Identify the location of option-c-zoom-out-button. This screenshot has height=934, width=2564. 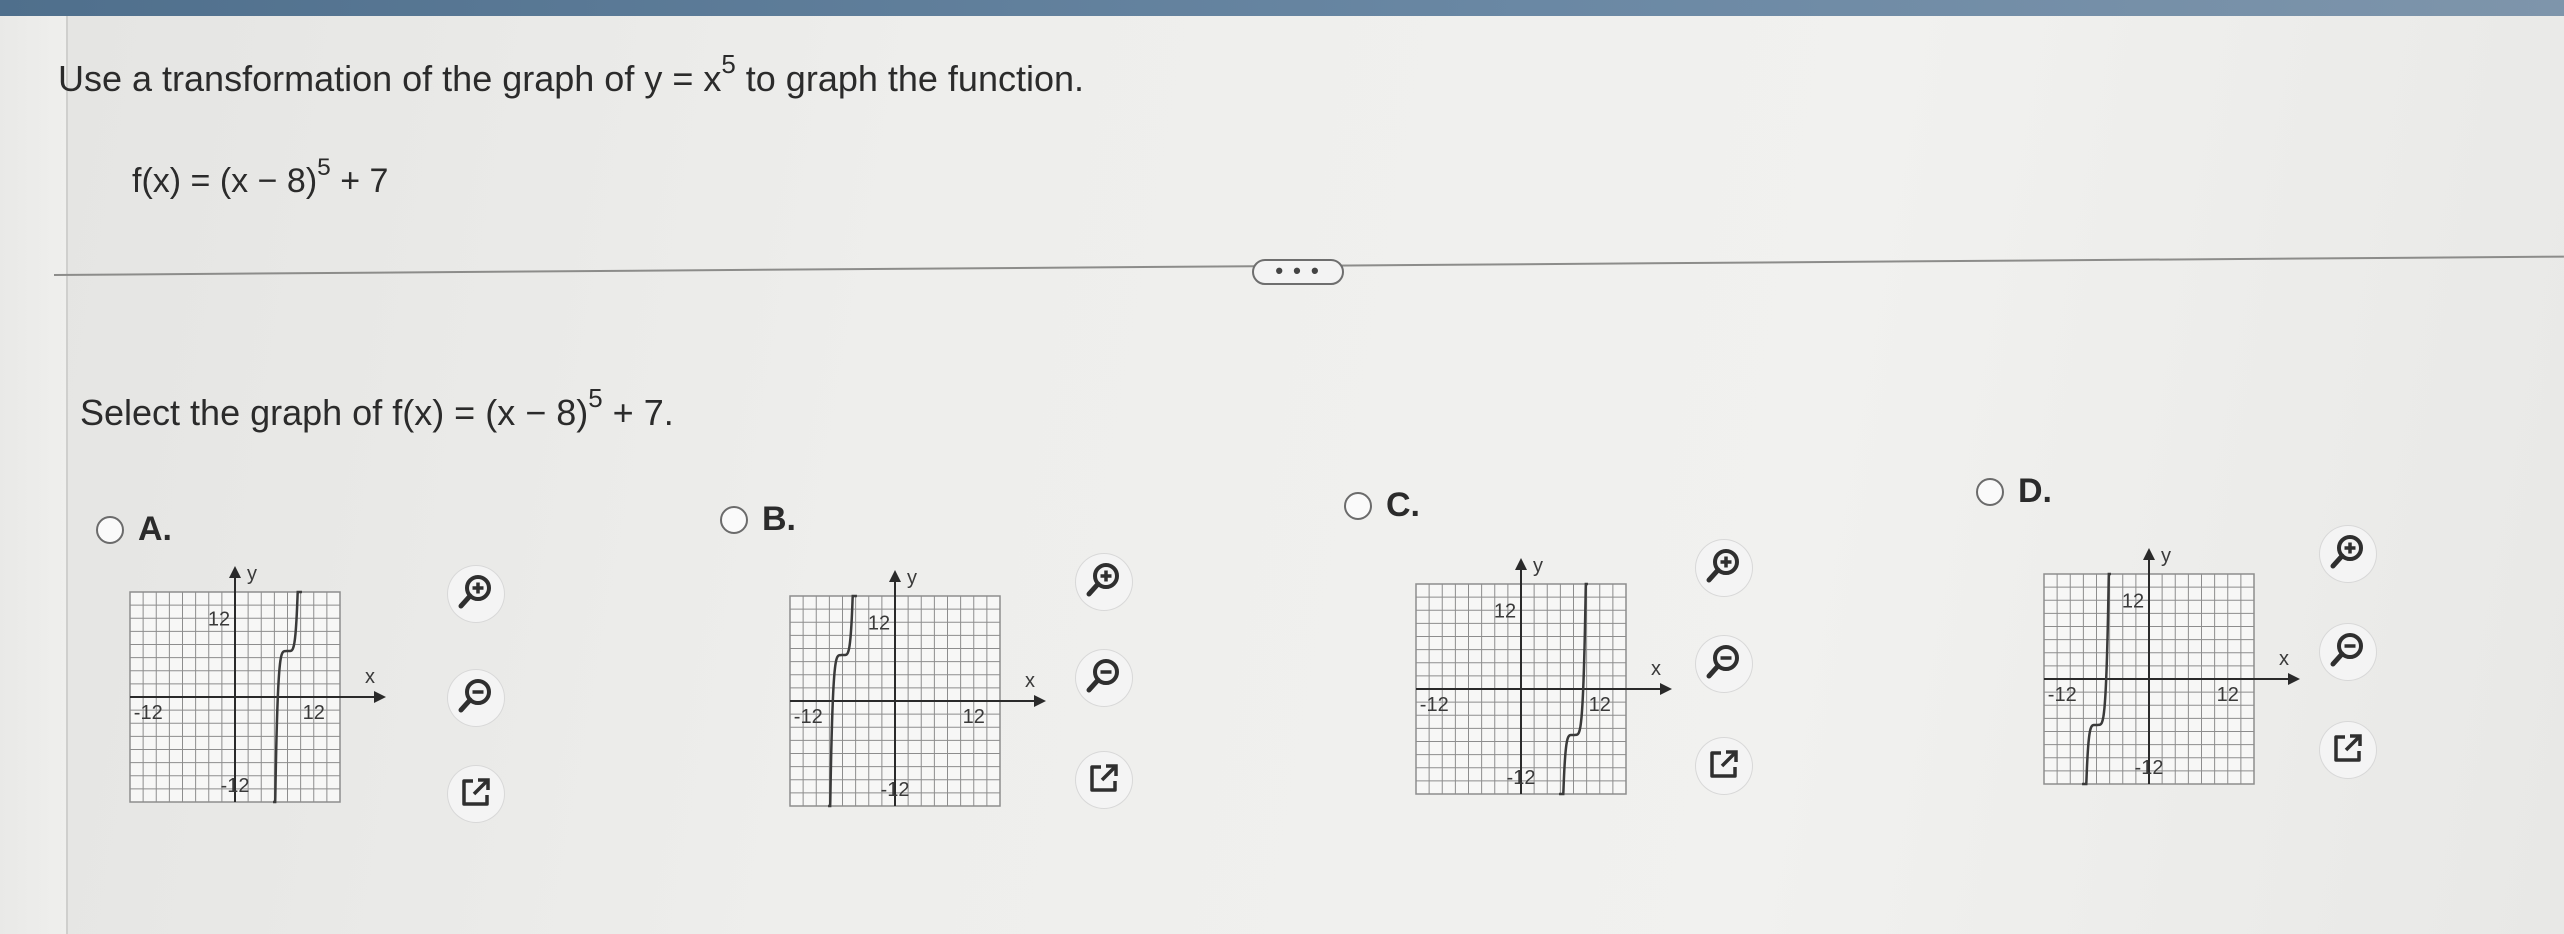
(1724, 664).